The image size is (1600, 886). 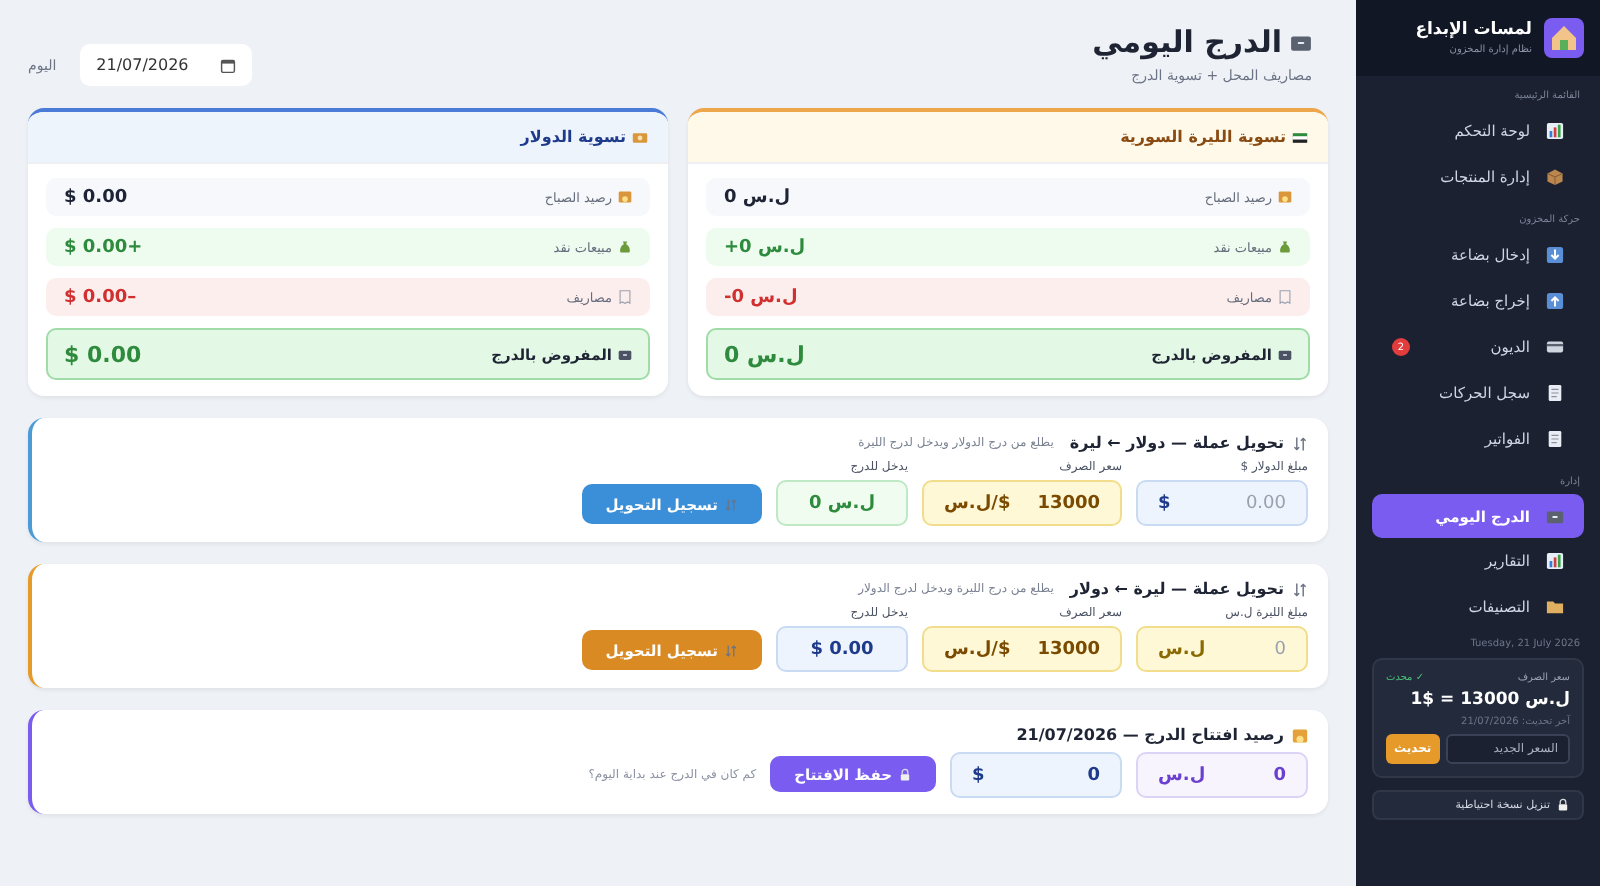 What do you see at coordinates (761, 297) in the screenshot?
I see `row-value: -0 ل.س` at bounding box center [761, 297].